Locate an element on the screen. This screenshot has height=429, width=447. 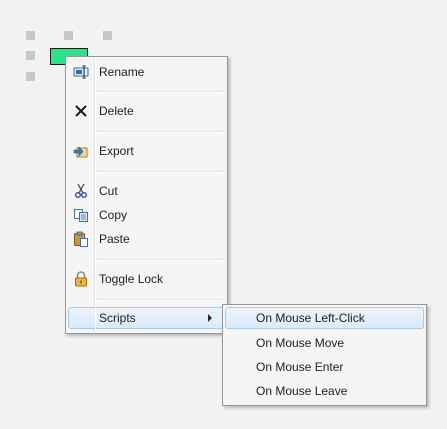
menu-item-label: Cut is located at coordinates (108, 191).